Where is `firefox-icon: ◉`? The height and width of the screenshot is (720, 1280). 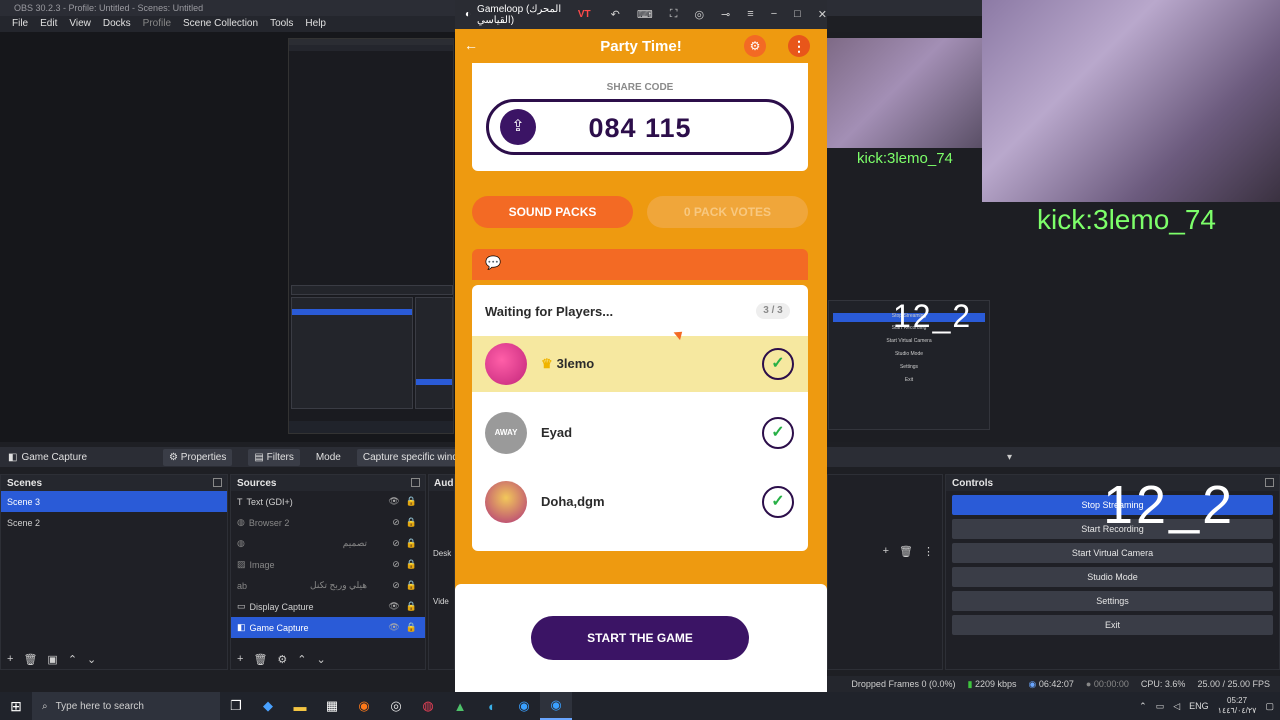
firefox-icon: ◉ is located at coordinates (364, 706).